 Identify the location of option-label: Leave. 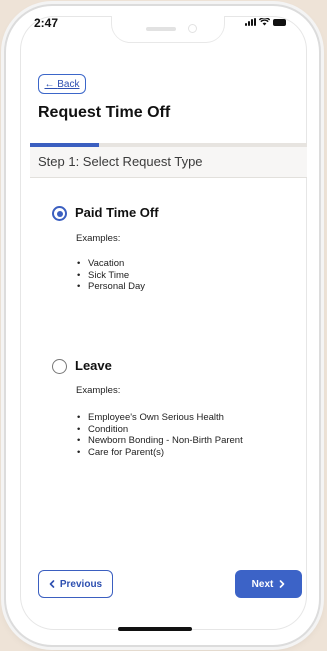
(93, 365).